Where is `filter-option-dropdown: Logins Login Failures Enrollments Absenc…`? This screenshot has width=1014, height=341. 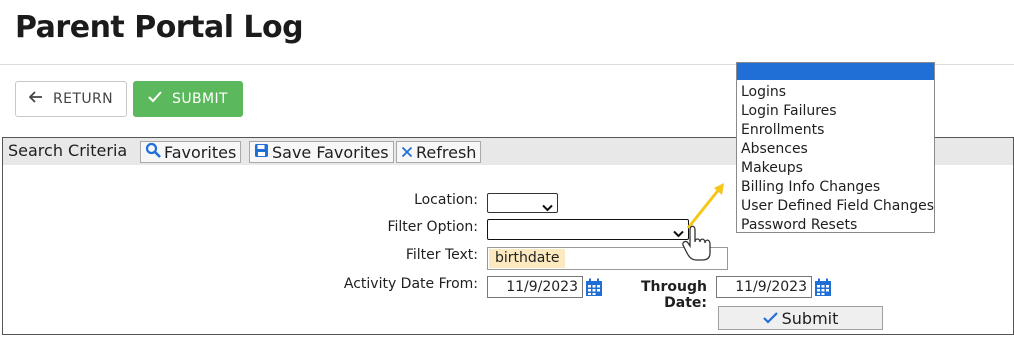 filter-option-dropdown: Logins Login Failures Enrollments Absenc… is located at coordinates (835, 147).